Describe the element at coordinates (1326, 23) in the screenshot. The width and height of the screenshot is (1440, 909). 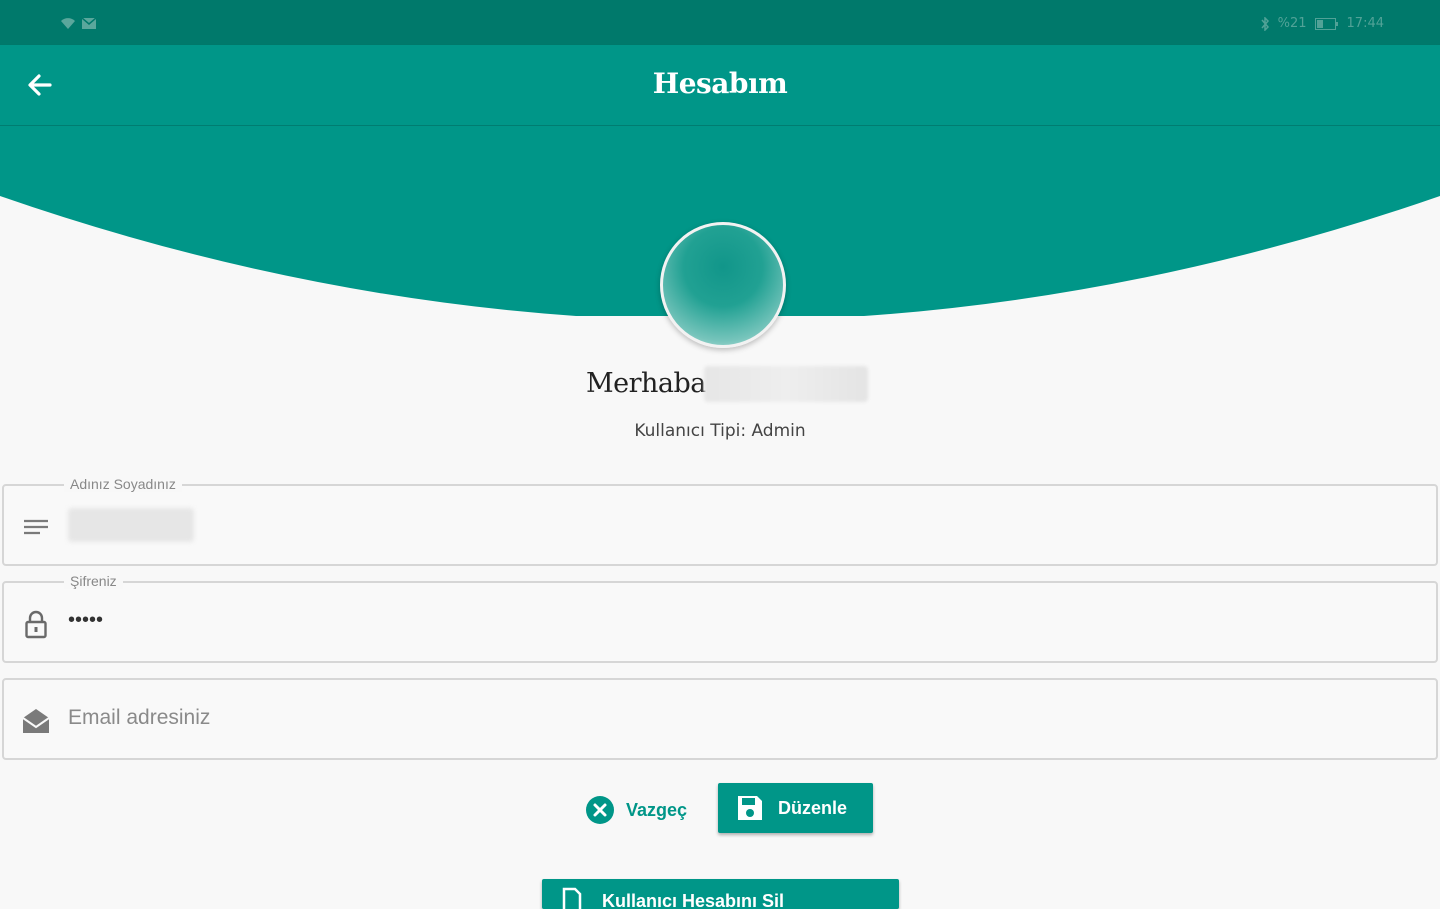
I see `battery-icon` at that location.